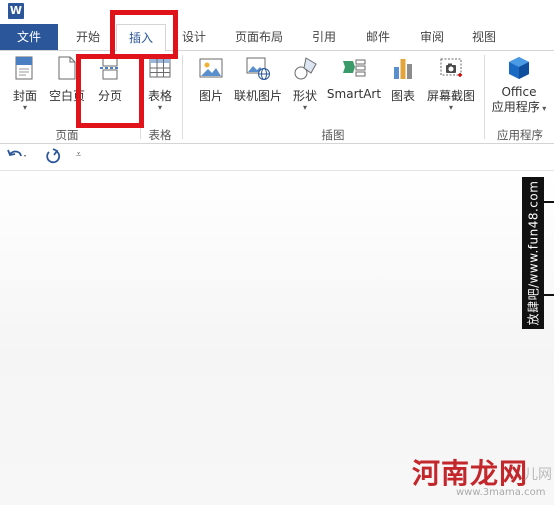  I want to click on screenshot-icon, so click(451, 68).